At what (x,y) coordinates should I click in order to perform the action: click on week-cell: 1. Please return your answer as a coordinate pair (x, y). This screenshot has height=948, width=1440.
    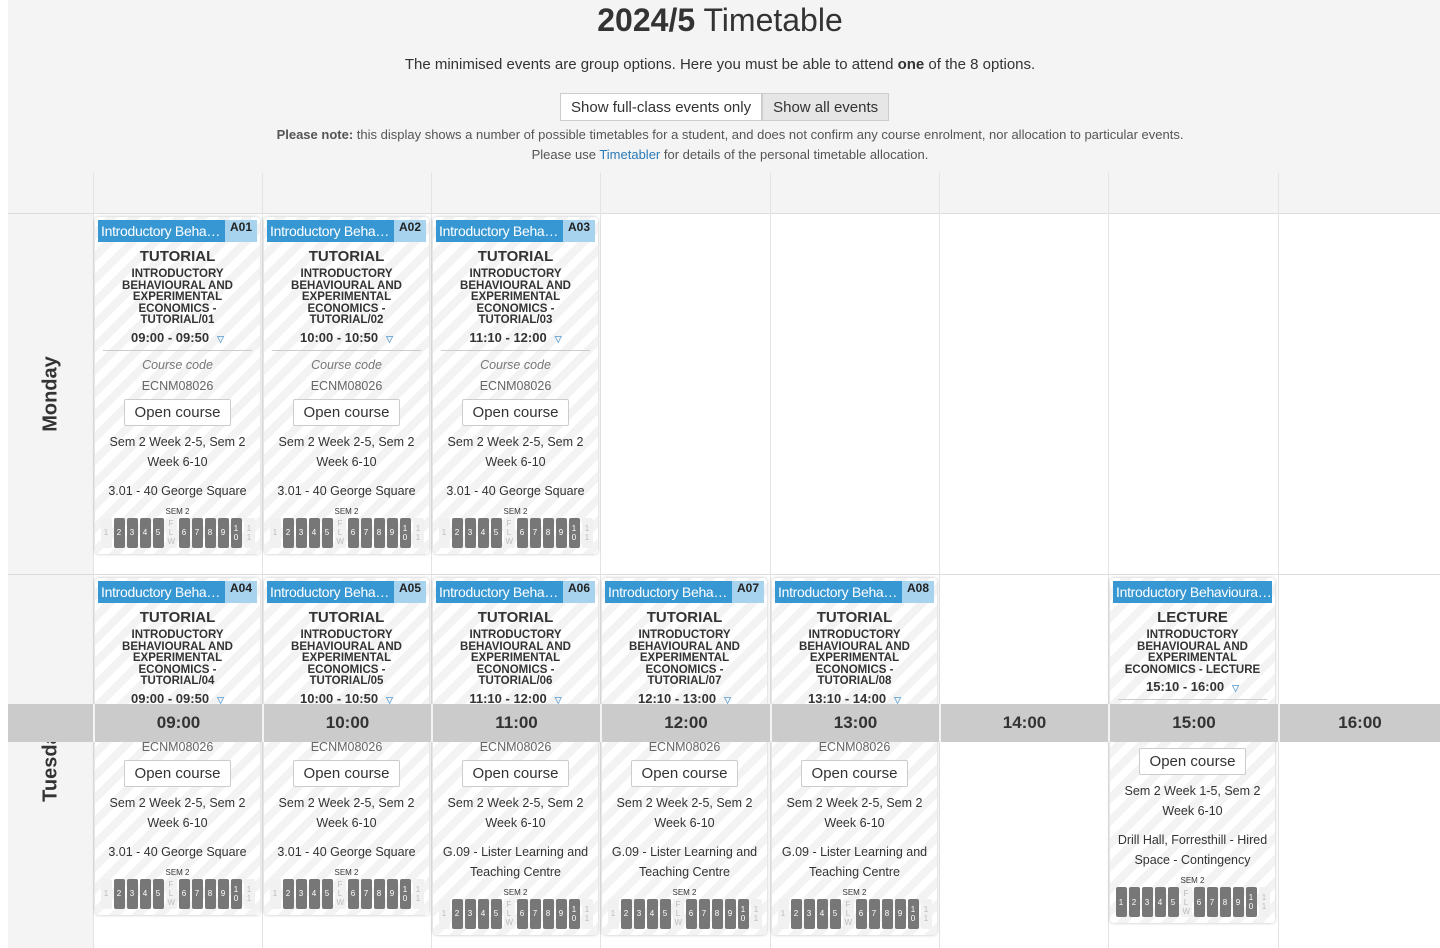
    Looking at the image, I should click on (1121, 902).